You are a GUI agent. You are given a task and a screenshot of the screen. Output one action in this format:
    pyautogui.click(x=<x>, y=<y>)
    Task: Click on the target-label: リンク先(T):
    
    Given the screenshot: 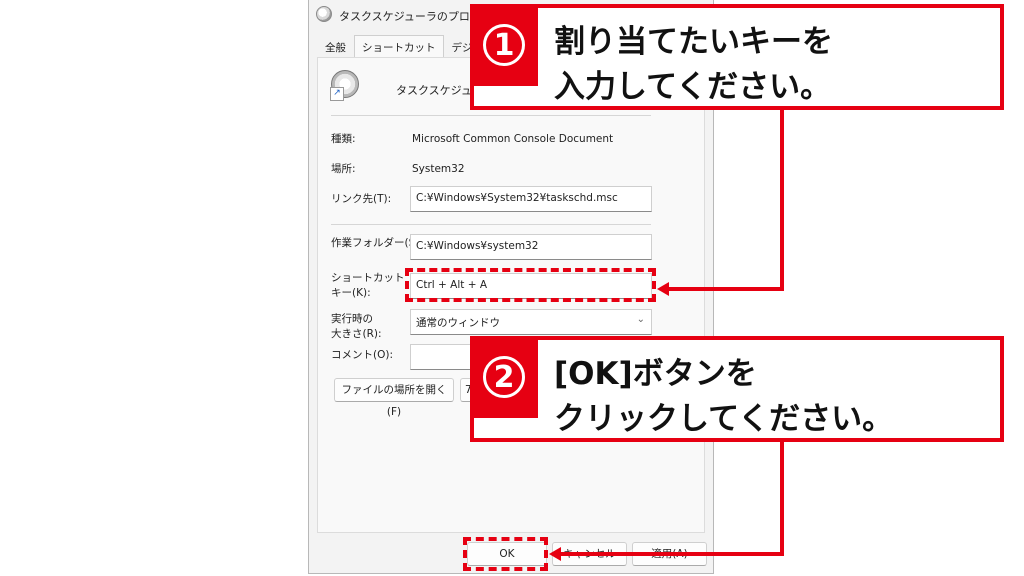 What is the action you would take?
    pyautogui.click(x=361, y=199)
    